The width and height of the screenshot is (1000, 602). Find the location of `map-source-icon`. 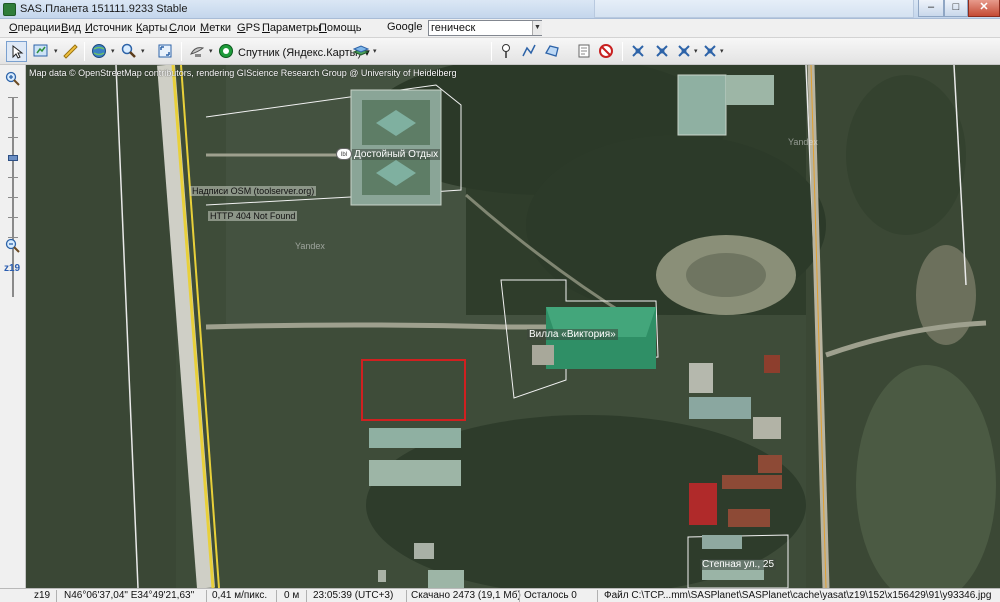

map-source-icon is located at coordinates (226, 51).